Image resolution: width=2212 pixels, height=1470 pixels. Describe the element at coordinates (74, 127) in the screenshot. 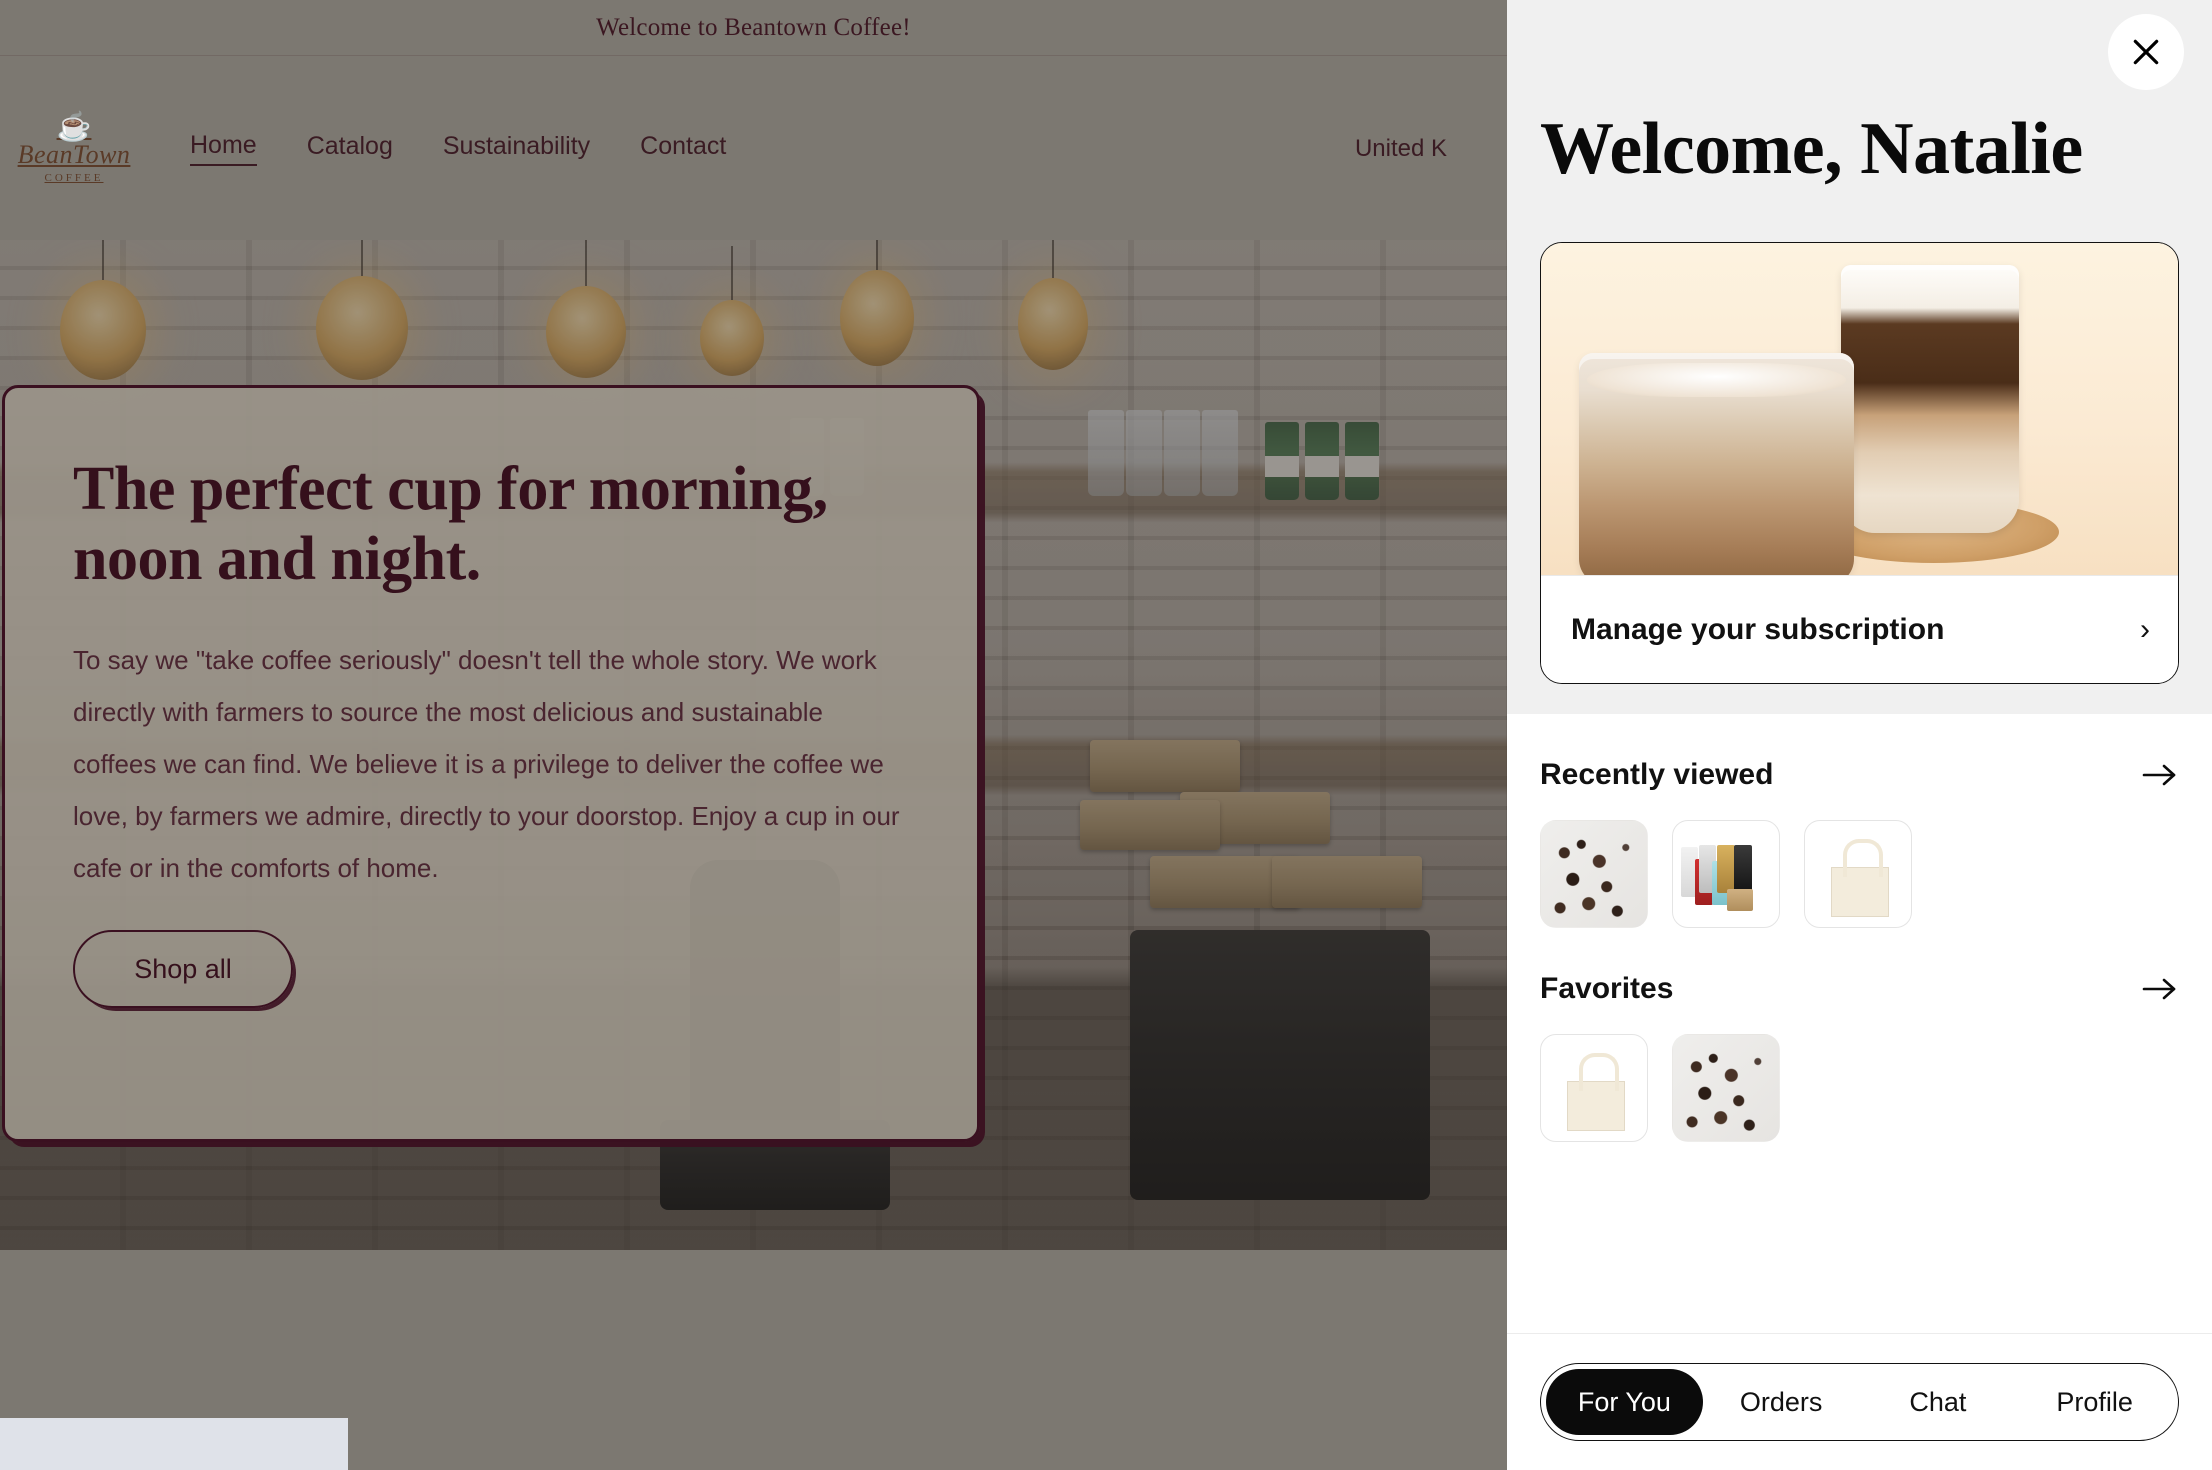

I see `coffee-cup-icon: ☕` at that location.